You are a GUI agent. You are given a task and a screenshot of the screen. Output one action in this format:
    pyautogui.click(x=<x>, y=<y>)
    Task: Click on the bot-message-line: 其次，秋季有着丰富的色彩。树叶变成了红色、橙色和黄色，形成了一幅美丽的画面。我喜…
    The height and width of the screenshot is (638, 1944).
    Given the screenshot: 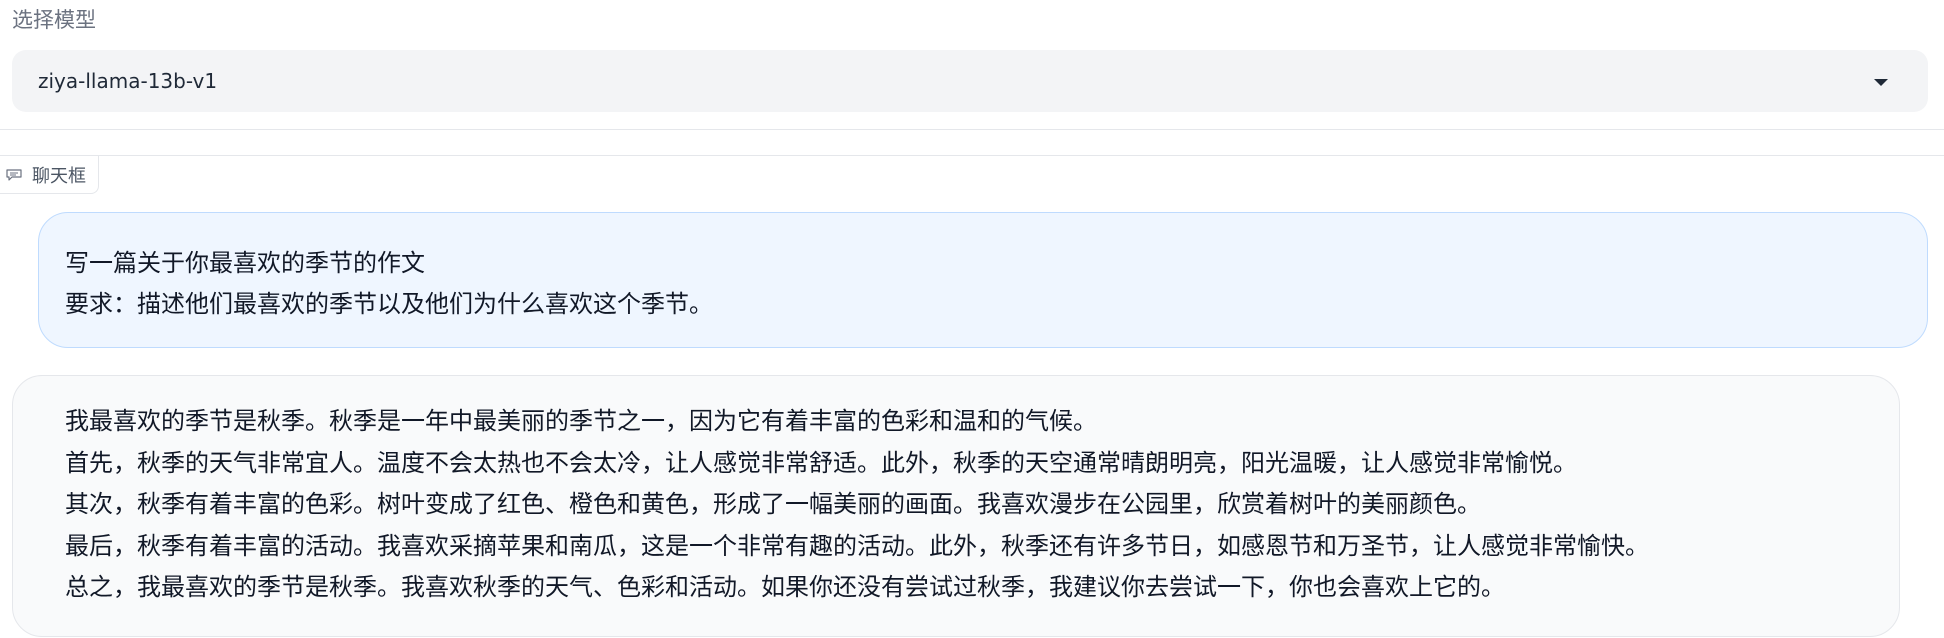 What is the action you would take?
    pyautogui.click(x=773, y=504)
    